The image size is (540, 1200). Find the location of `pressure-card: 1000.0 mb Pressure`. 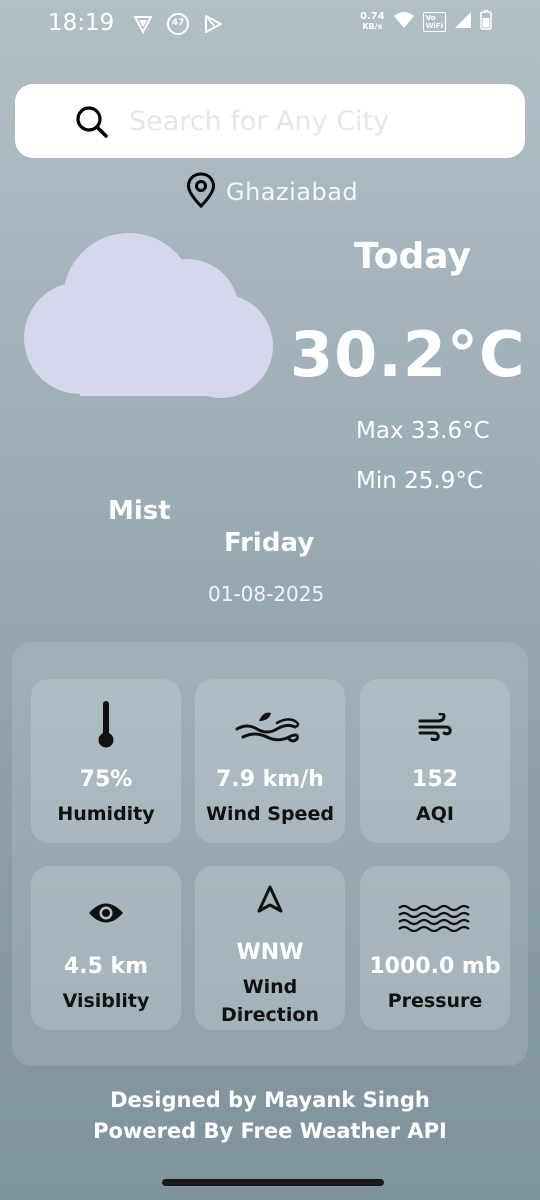

pressure-card: 1000.0 mb Pressure is located at coordinates (435, 948).